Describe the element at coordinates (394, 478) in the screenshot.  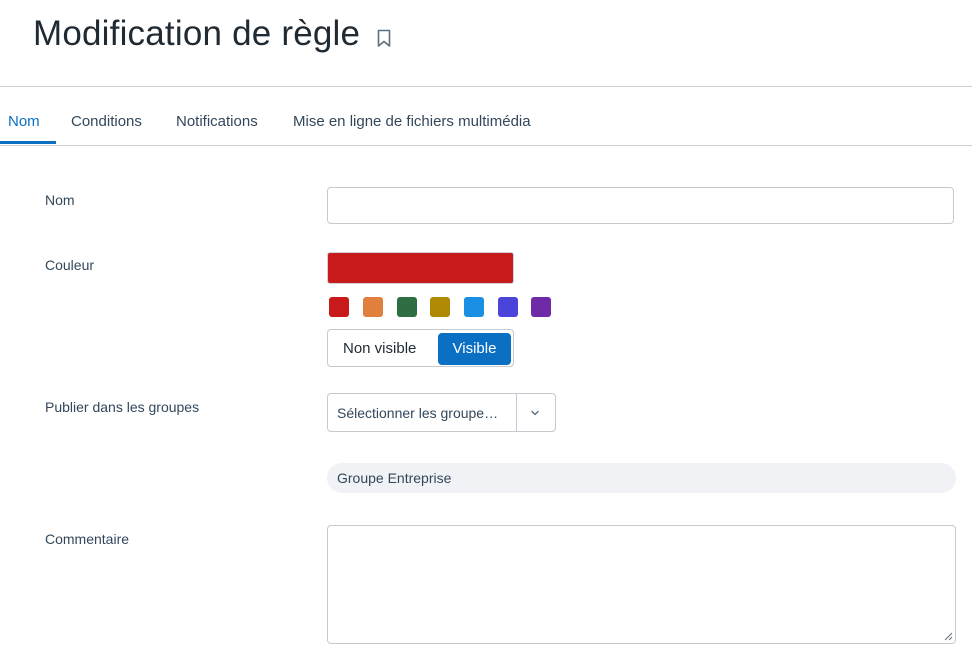
I see `group-chip-label: Groupe Entreprise` at that location.